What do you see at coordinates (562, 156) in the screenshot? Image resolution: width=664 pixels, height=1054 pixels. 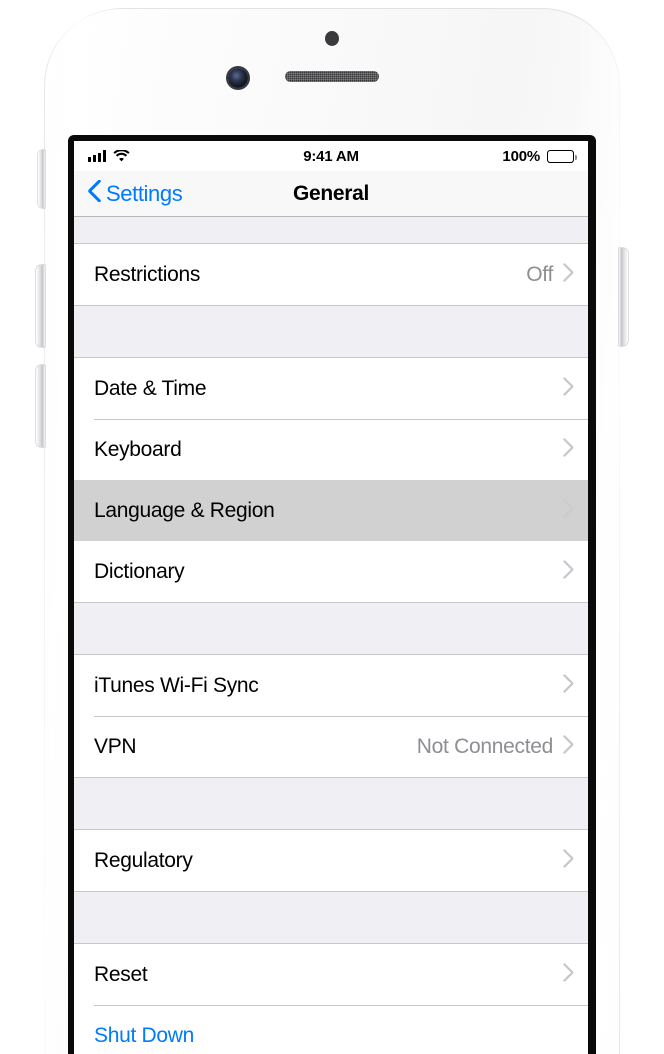 I see `battery-icon` at bounding box center [562, 156].